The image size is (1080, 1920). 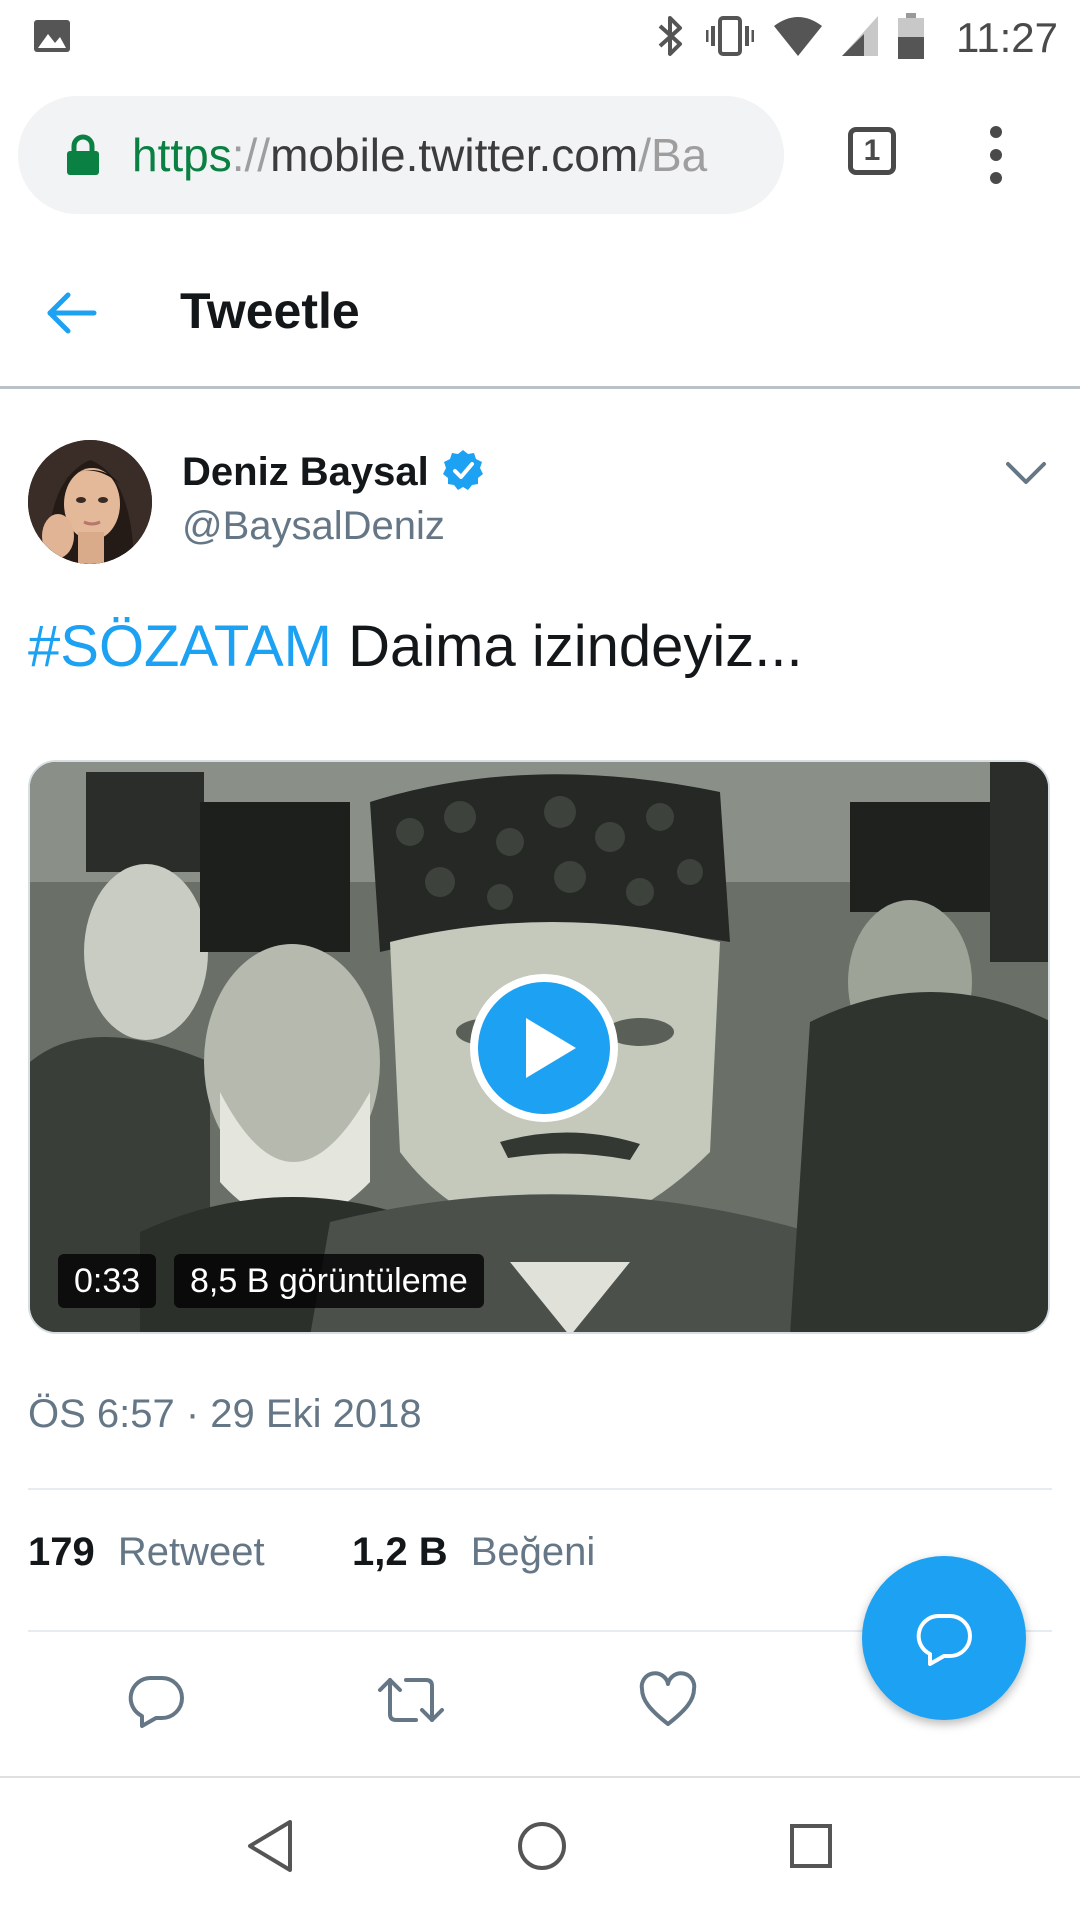 I want to click on cell-signal-icon, so click(x=860, y=38).